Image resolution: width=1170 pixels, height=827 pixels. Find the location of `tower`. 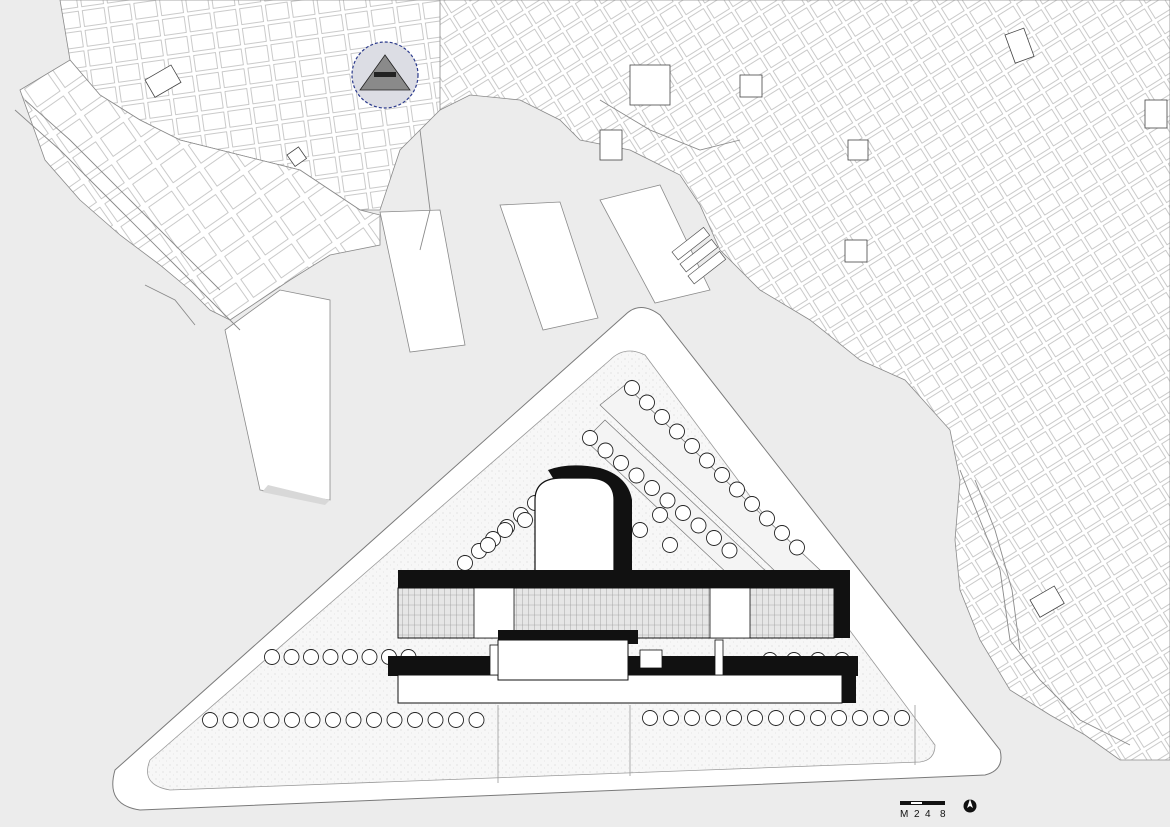

tower is located at coordinates (574, 526).